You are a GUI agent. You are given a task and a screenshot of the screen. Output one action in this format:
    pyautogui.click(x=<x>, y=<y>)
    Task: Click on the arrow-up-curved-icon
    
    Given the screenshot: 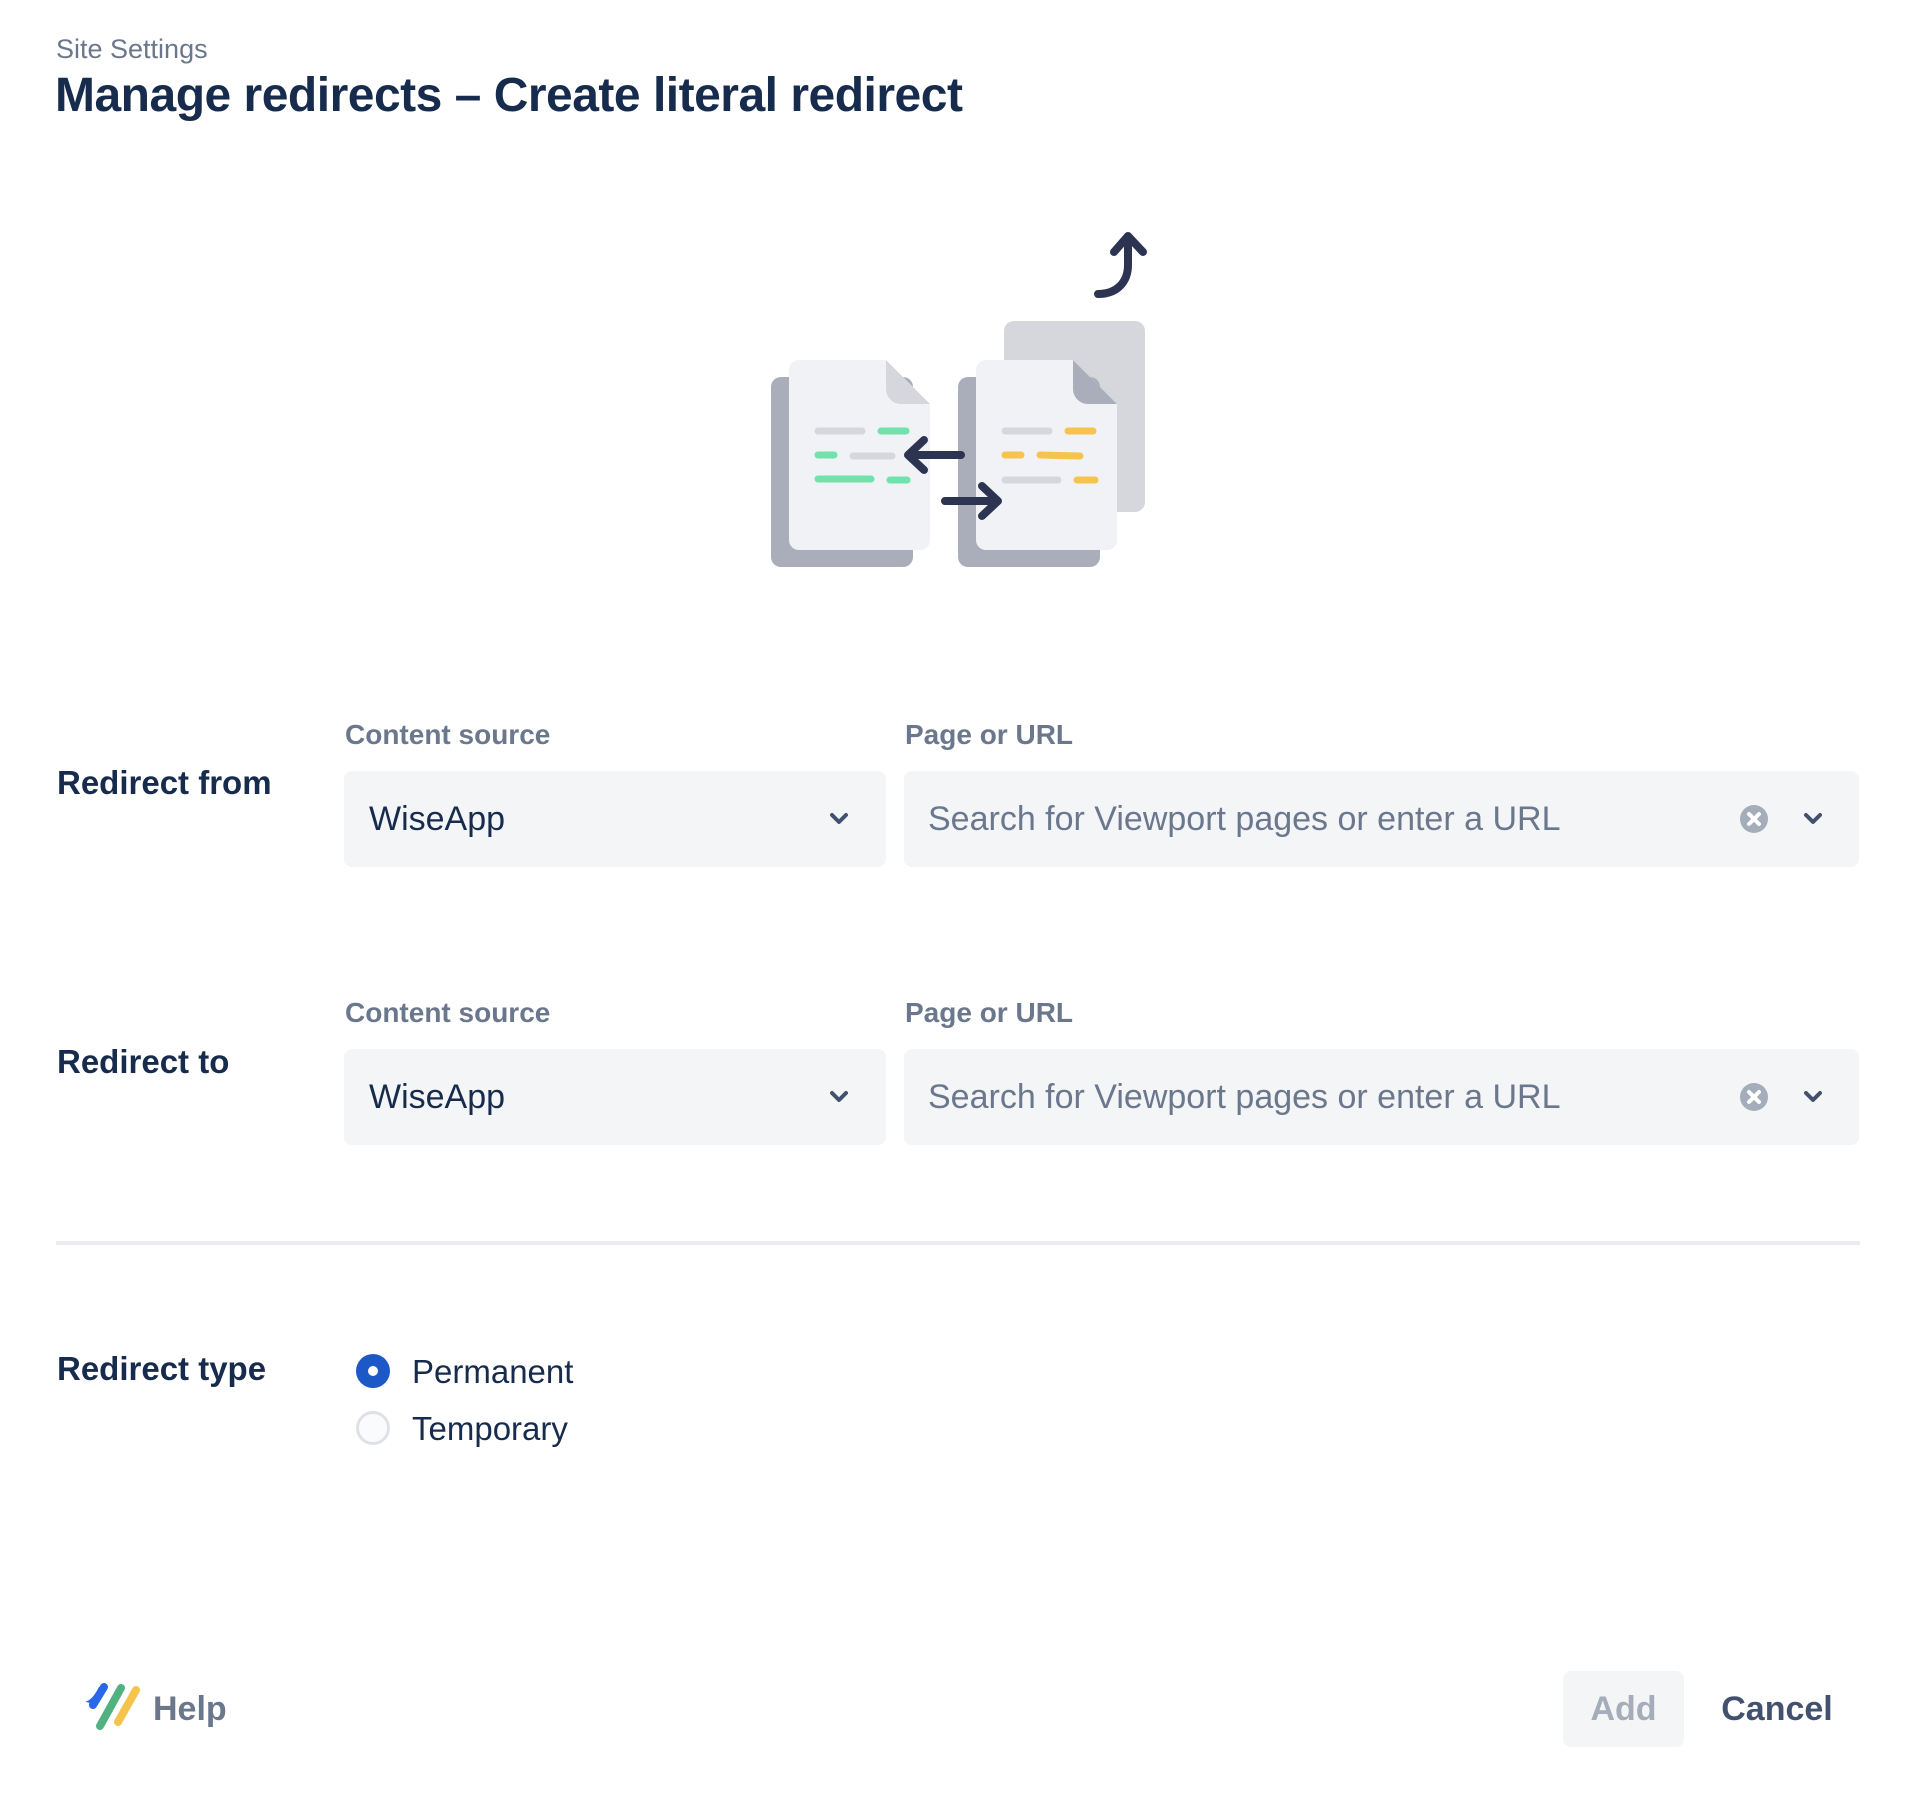 What is the action you would take?
    pyautogui.click(x=1120, y=265)
    